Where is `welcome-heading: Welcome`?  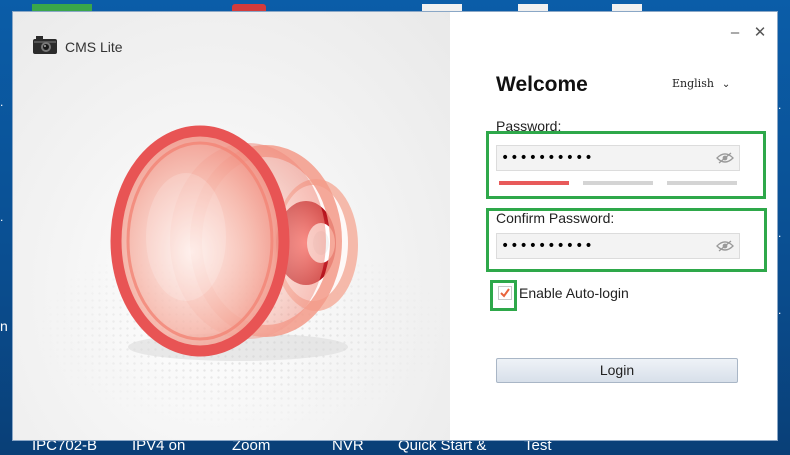 welcome-heading: Welcome is located at coordinates (542, 84).